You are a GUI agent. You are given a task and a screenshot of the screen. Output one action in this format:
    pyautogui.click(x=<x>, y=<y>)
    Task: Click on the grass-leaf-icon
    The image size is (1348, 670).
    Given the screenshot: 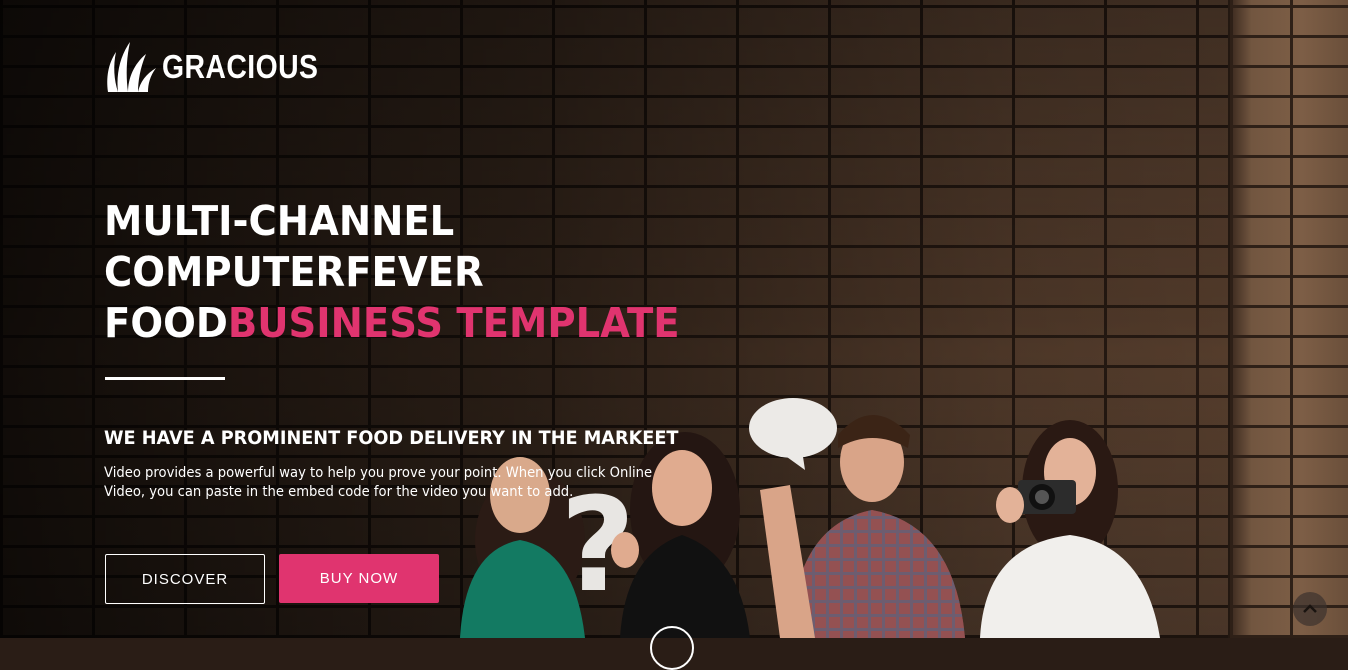 What is the action you would take?
    pyautogui.click(x=131, y=67)
    